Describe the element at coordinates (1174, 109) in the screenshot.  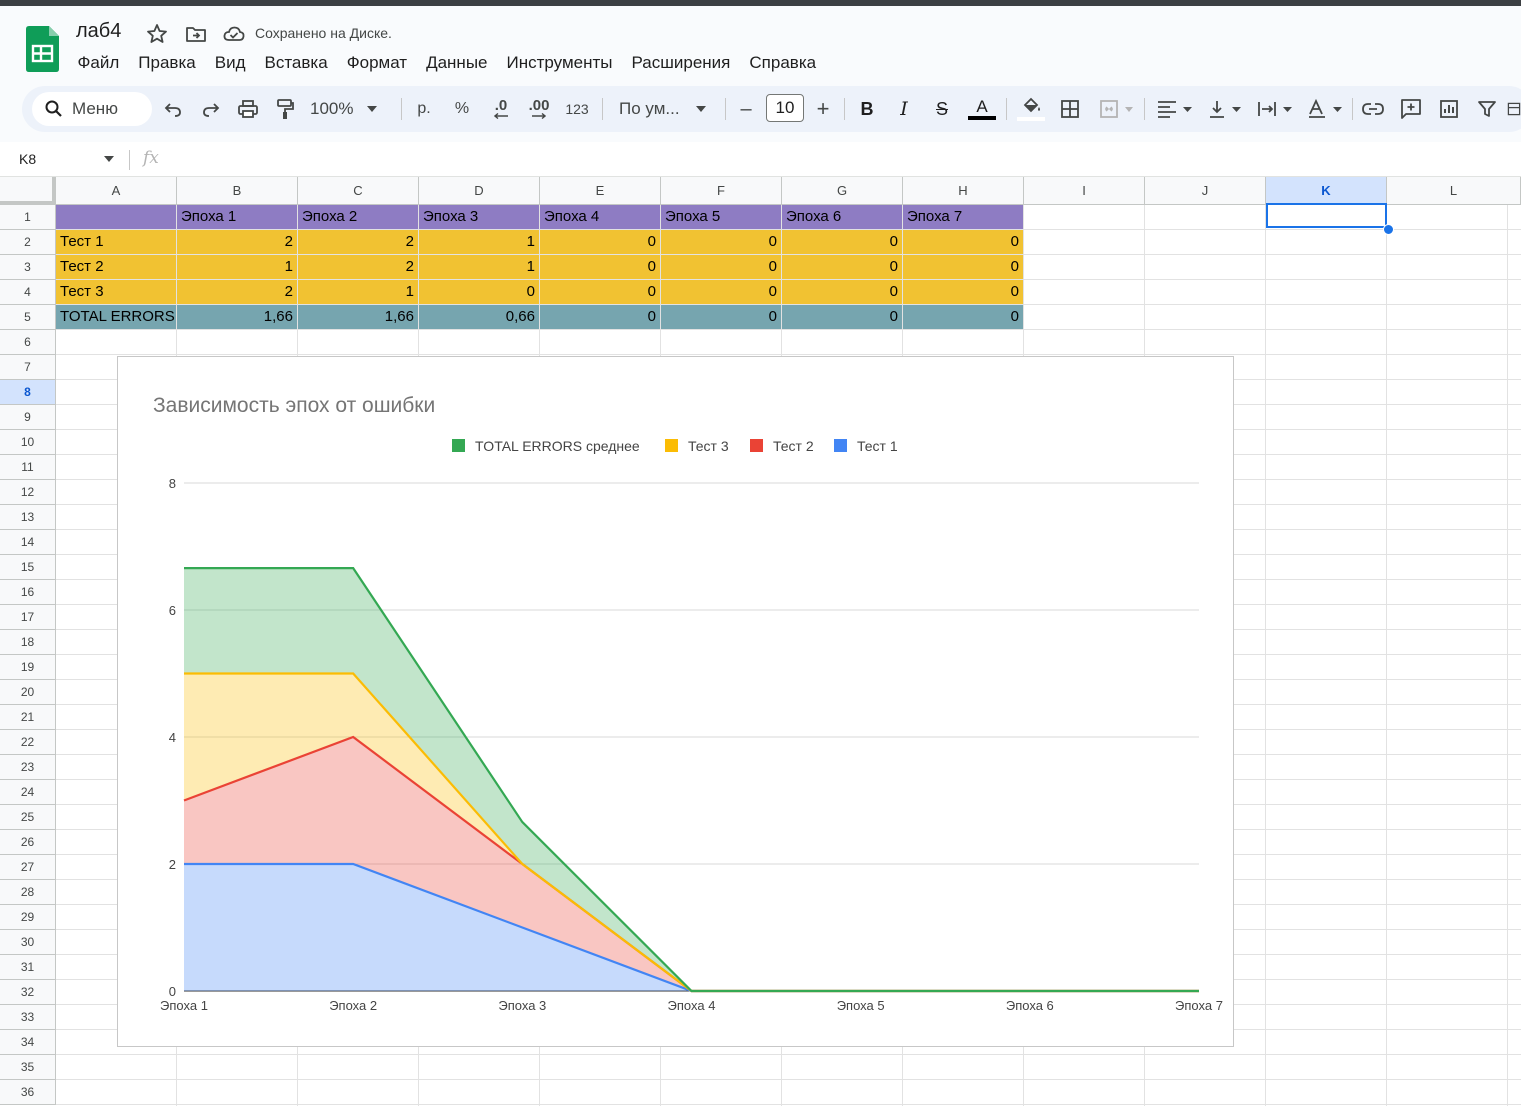
I see `horizontal-align-button` at that location.